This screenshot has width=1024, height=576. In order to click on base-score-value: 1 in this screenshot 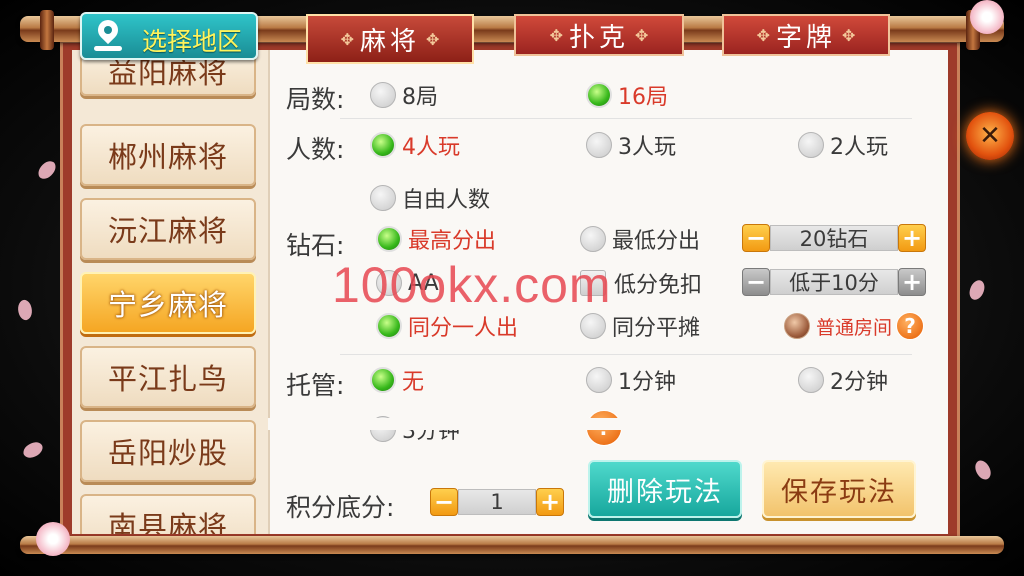, I will do `click(497, 502)`.